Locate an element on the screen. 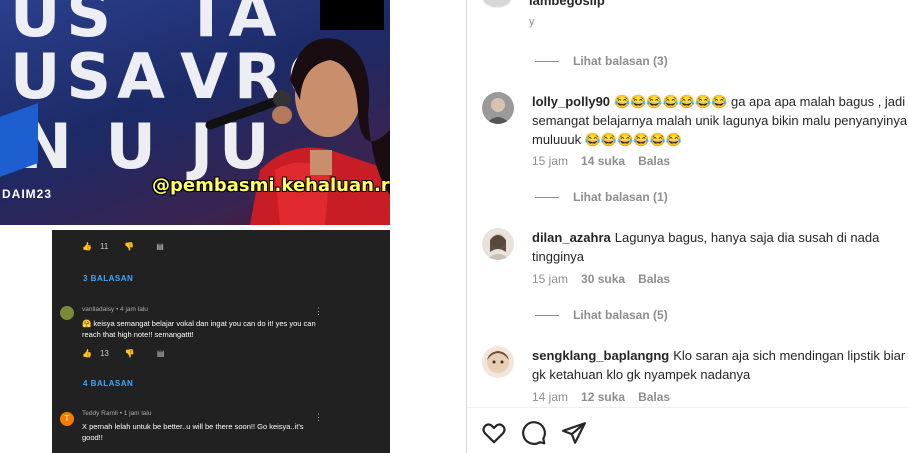 This screenshot has width=909, height=453. actions-divider is located at coordinates (688, 407).